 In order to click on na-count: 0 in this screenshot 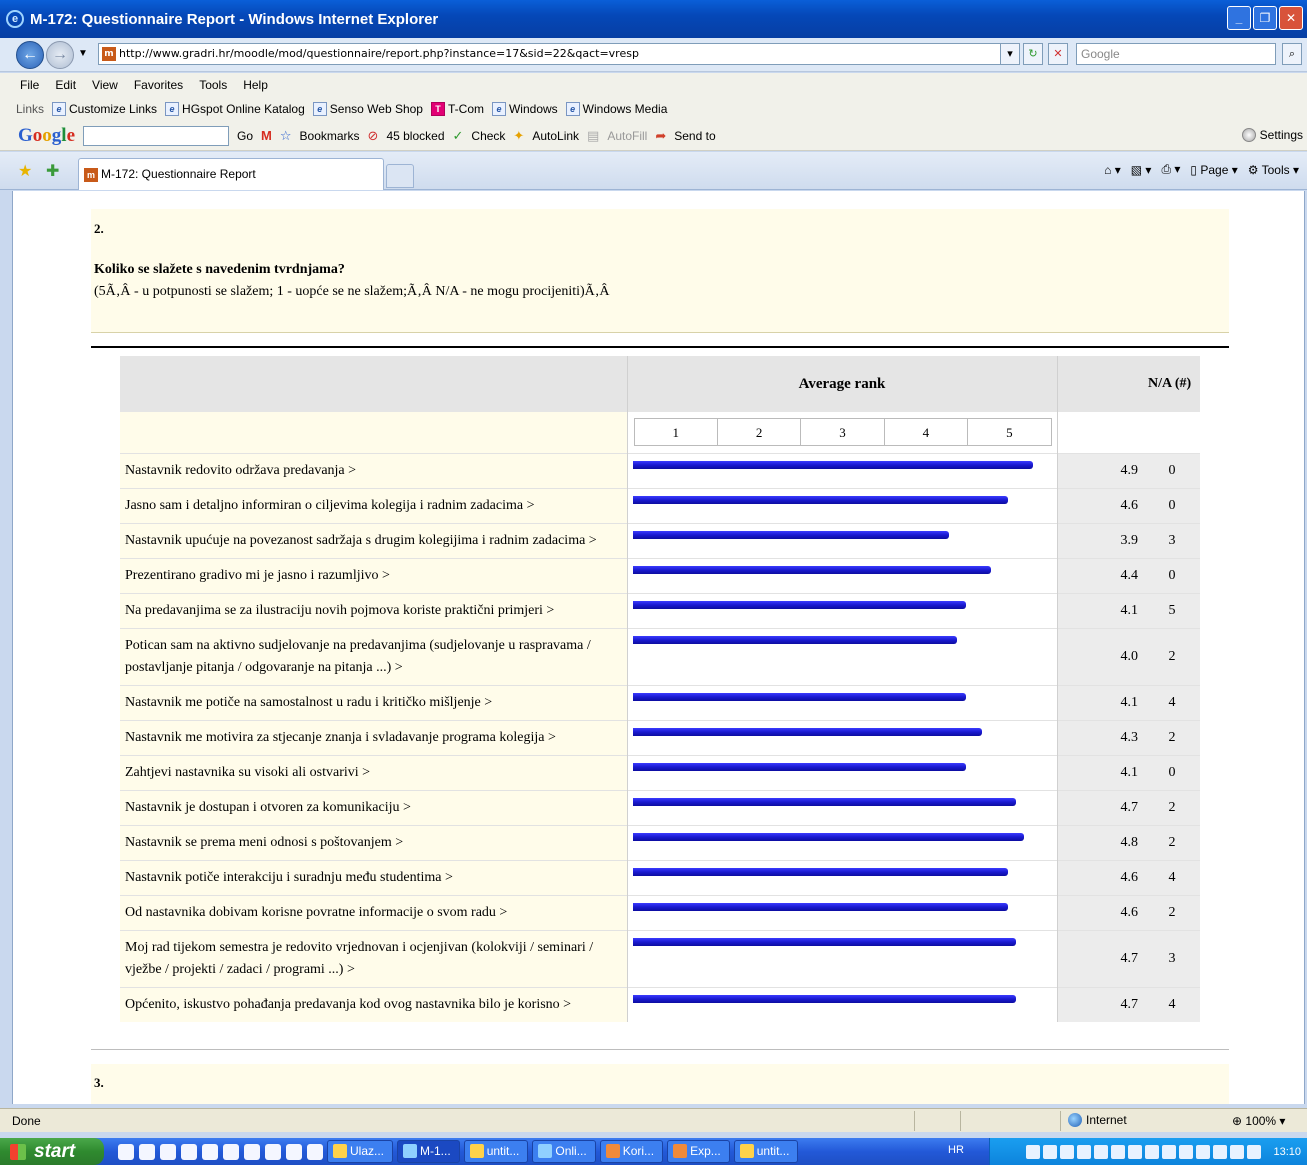, I will do `click(1172, 575)`.